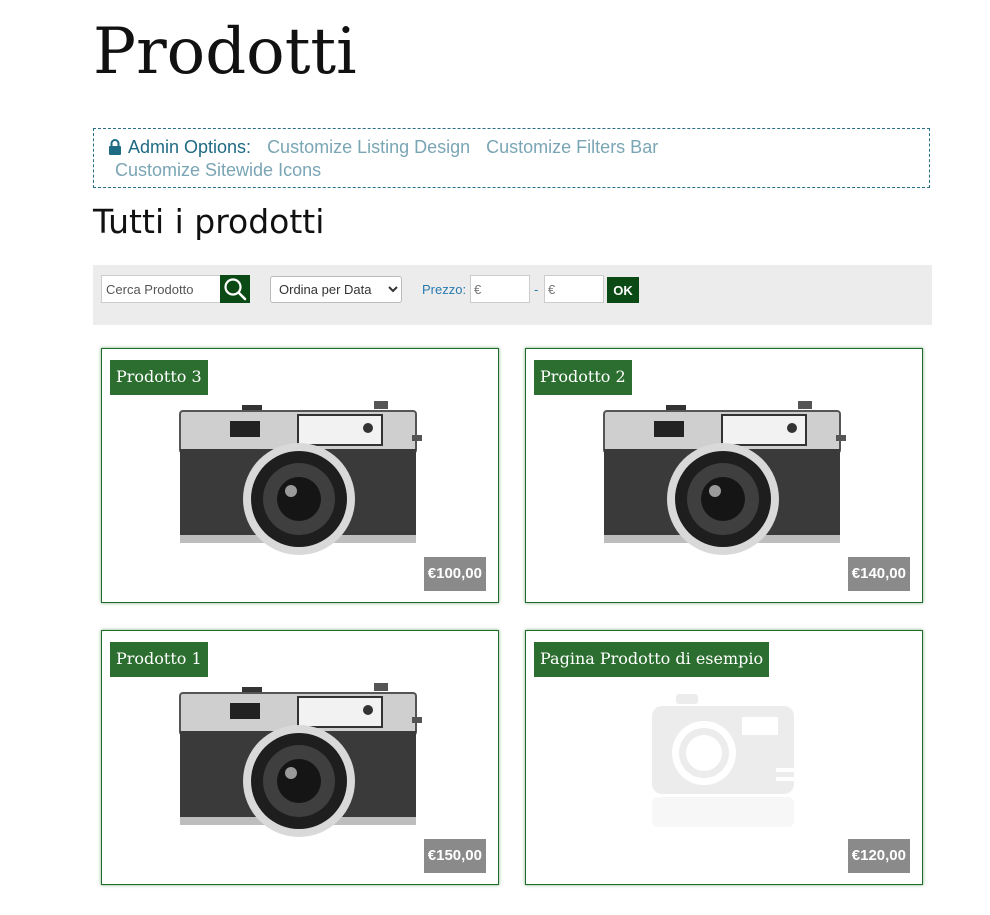  I want to click on product-title: Prodotto 3, so click(159, 377).